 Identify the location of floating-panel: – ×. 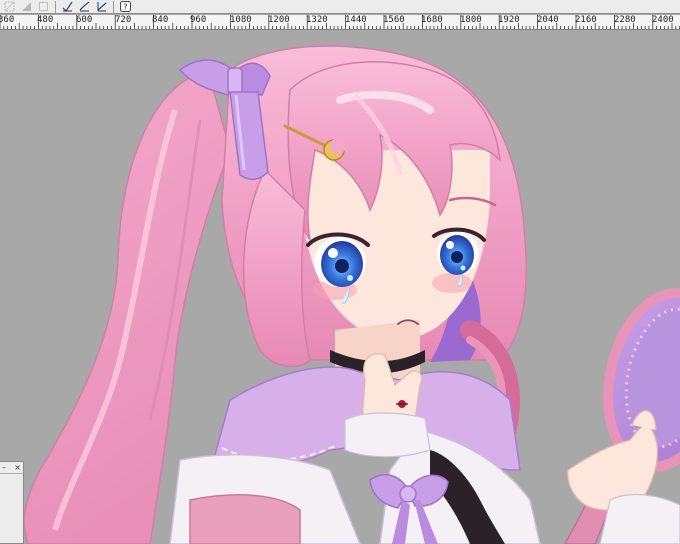
(12, 502).